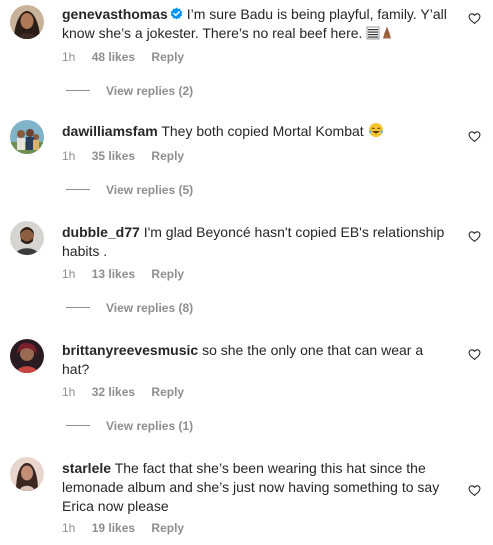  What do you see at coordinates (113, 156) in the screenshot?
I see `comment-likes: 35 likes` at bounding box center [113, 156].